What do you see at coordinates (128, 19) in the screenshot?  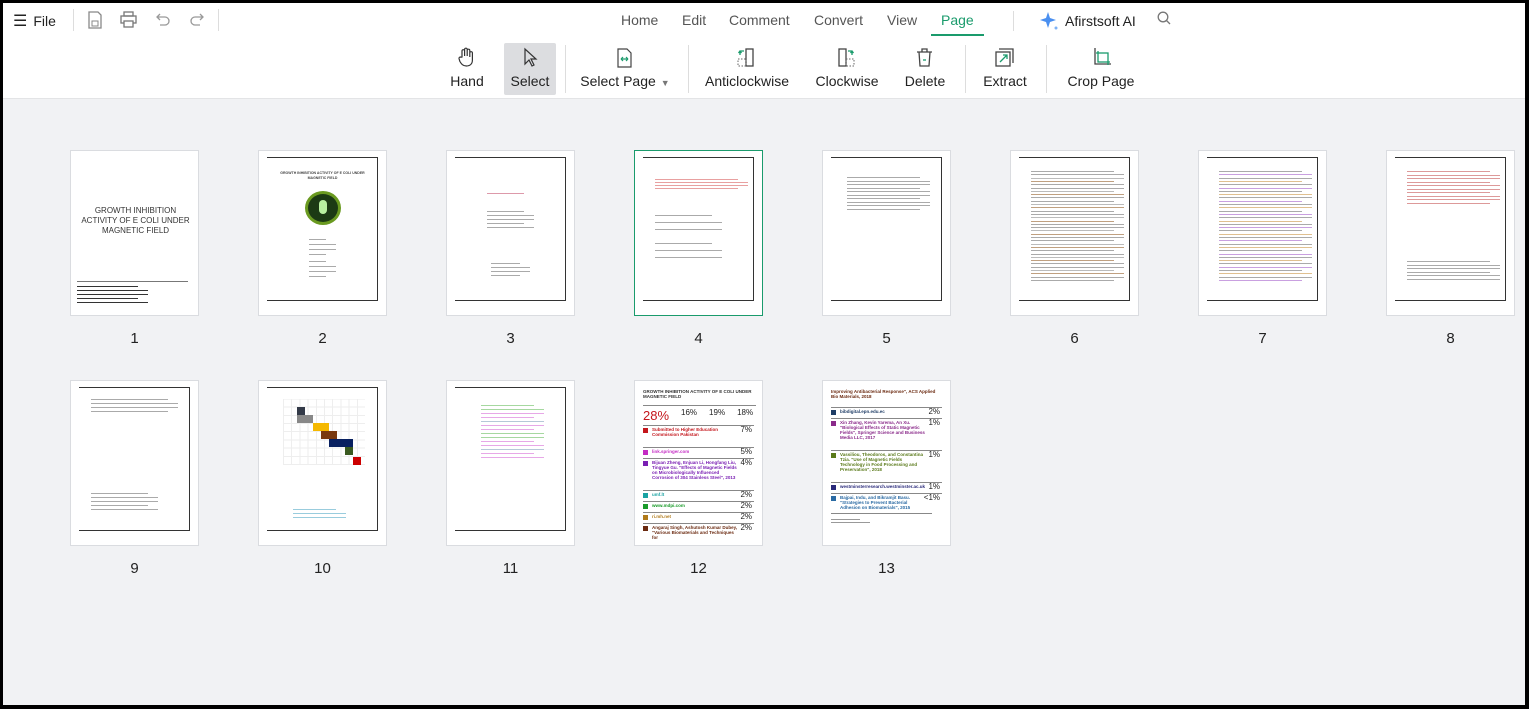 I see `print-icon` at bounding box center [128, 19].